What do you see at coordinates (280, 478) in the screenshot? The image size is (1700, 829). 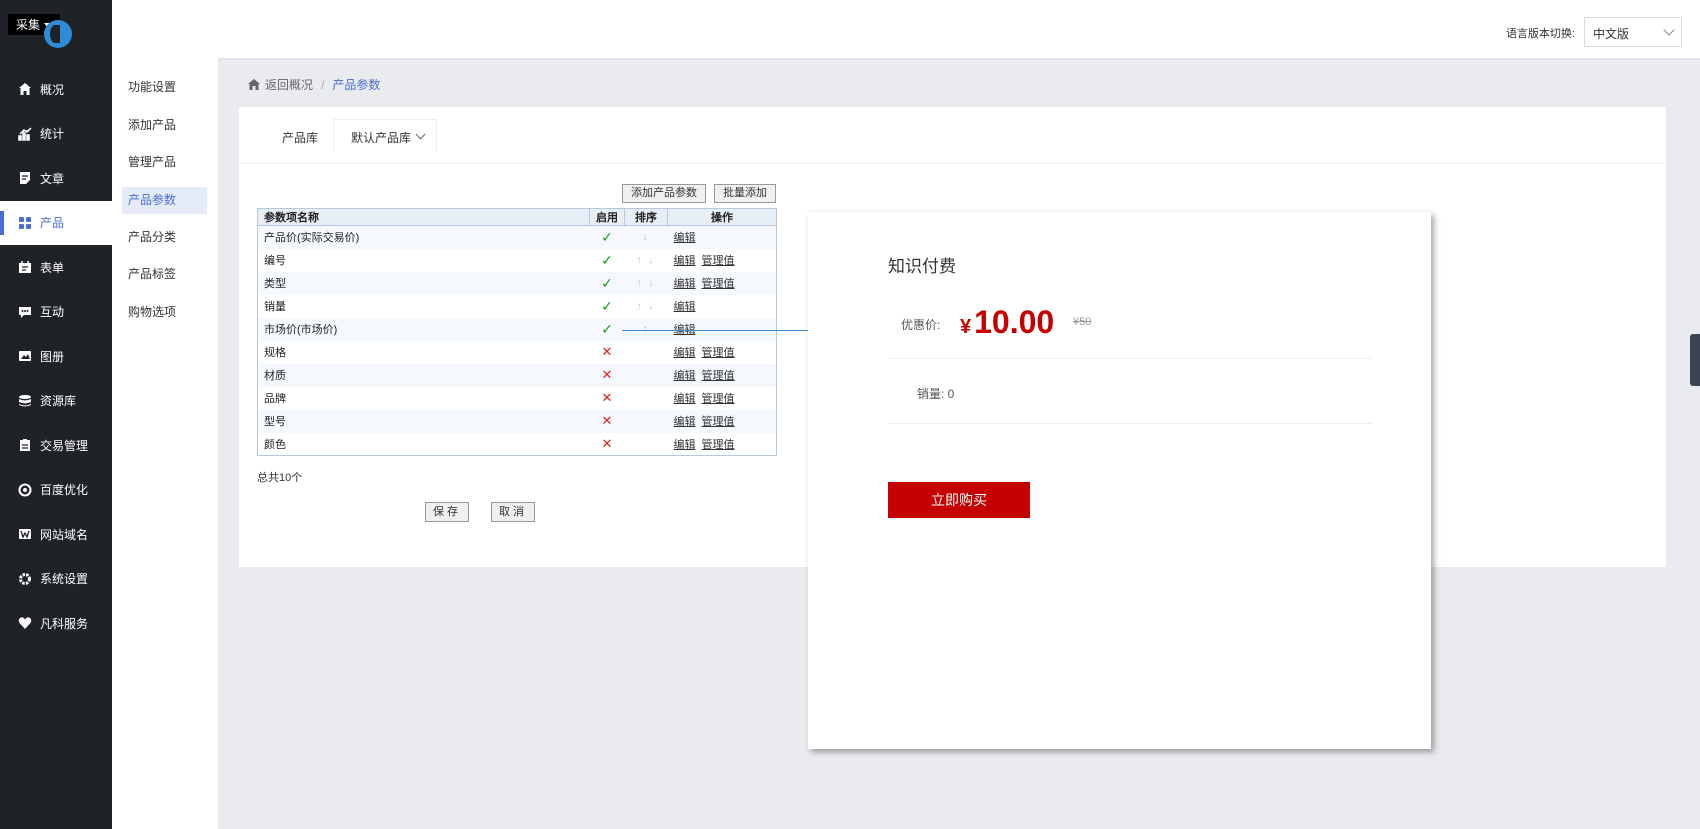 I see `total-count: 总共10个` at bounding box center [280, 478].